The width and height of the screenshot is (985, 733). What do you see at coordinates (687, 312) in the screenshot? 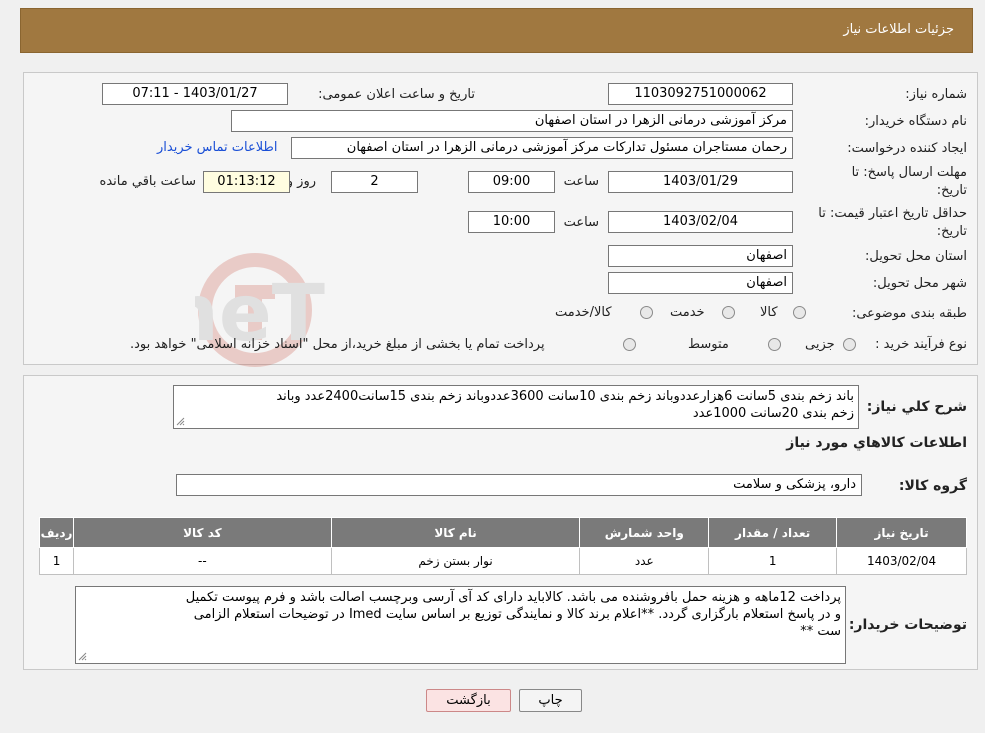
I see `category-option-service: خدمت` at bounding box center [687, 312].